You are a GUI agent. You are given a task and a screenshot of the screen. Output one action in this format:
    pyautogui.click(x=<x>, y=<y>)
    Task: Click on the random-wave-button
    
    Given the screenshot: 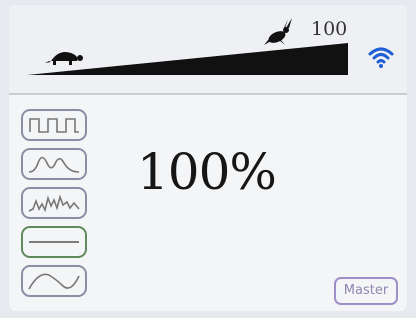 What is the action you would take?
    pyautogui.click(x=54, y=203)
    